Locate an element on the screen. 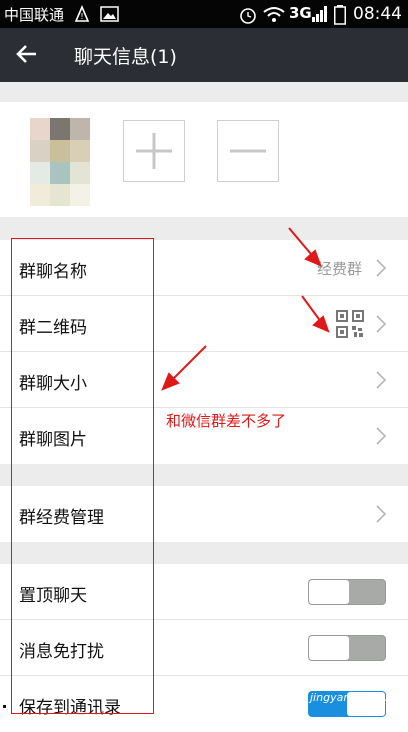 This screenshot has height=732, width=408. annotation-text: 和微信群差不多了 is located at coordinates (226, 421).